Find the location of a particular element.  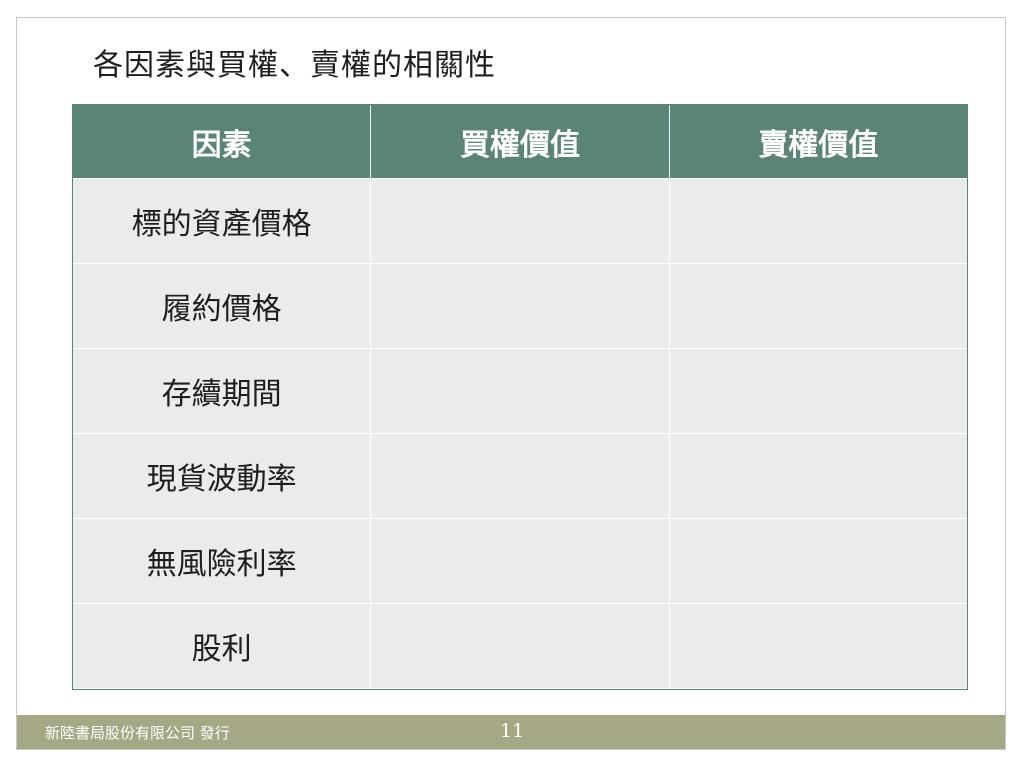

table-row: 標的資產價格 is located at coordinates (520, 221).